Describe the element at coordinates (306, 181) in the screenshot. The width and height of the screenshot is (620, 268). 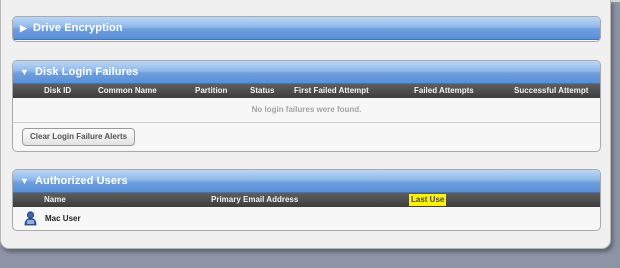
I see `authorized-users-header: ▼ Authorized Users` at that location.